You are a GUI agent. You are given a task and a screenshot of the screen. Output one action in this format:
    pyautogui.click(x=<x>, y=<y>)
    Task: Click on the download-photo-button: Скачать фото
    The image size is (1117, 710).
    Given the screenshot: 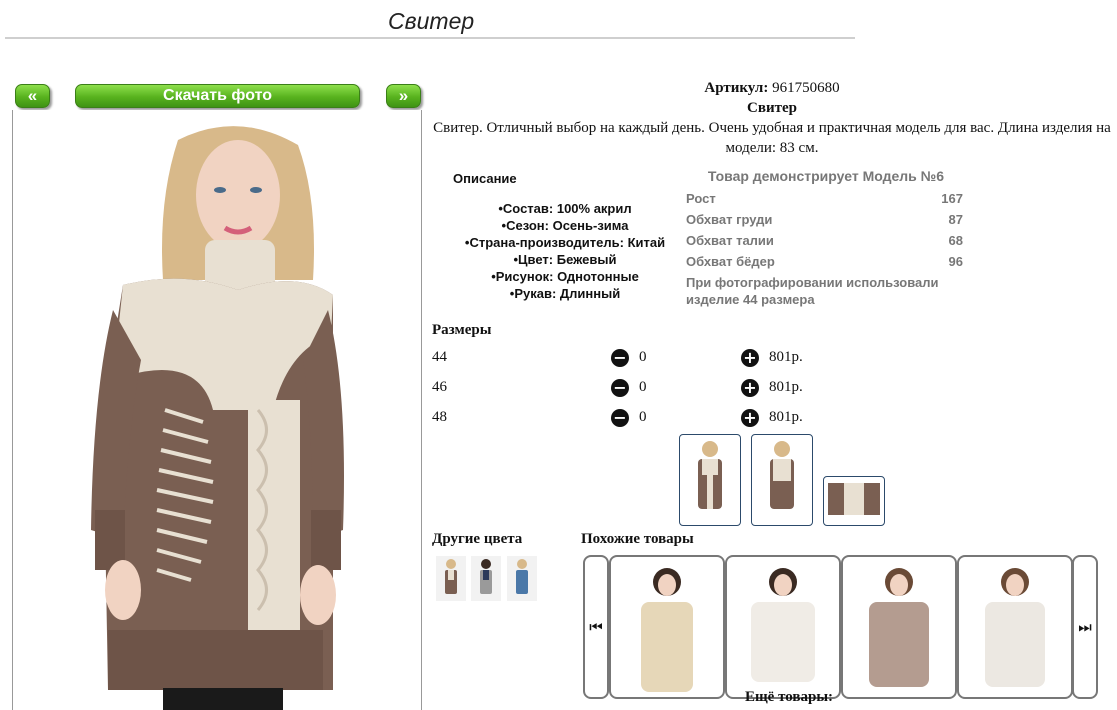 What is the action you would take?
    pyautogui.click(x=217, y=96)
    